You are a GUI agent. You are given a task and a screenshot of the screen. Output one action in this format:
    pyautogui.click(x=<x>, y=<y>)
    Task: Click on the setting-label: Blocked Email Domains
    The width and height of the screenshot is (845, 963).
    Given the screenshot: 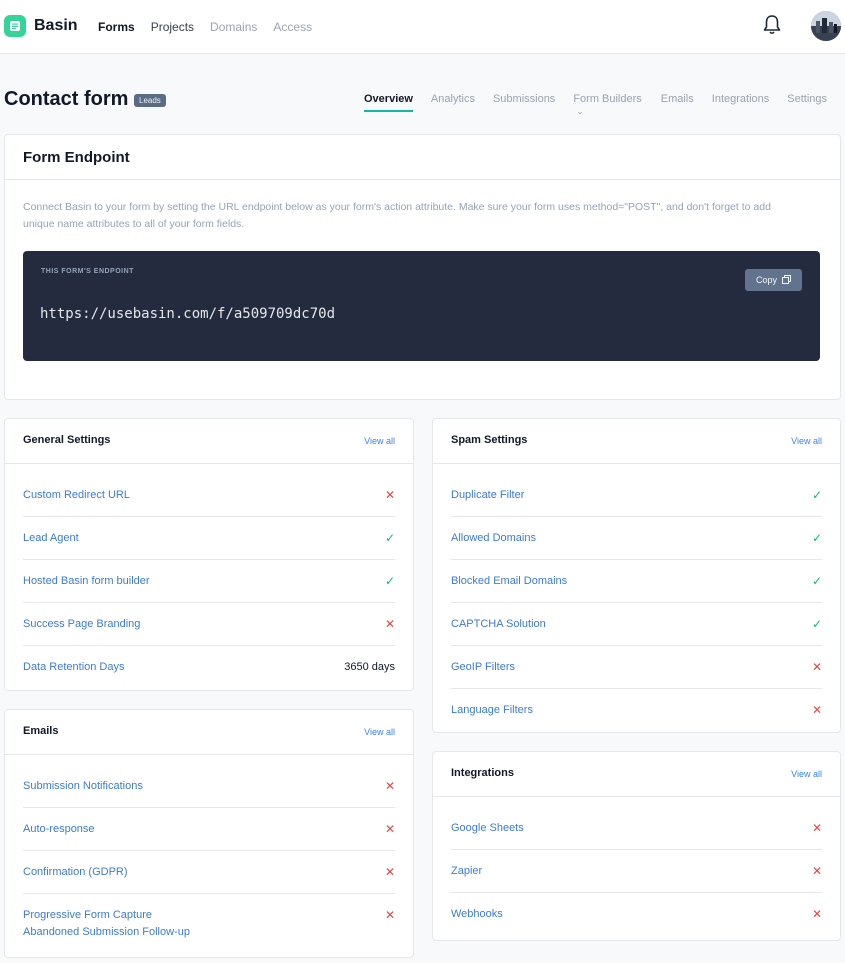 What is the action you would take?
    pyautogui.click(x=509, y=581)
    